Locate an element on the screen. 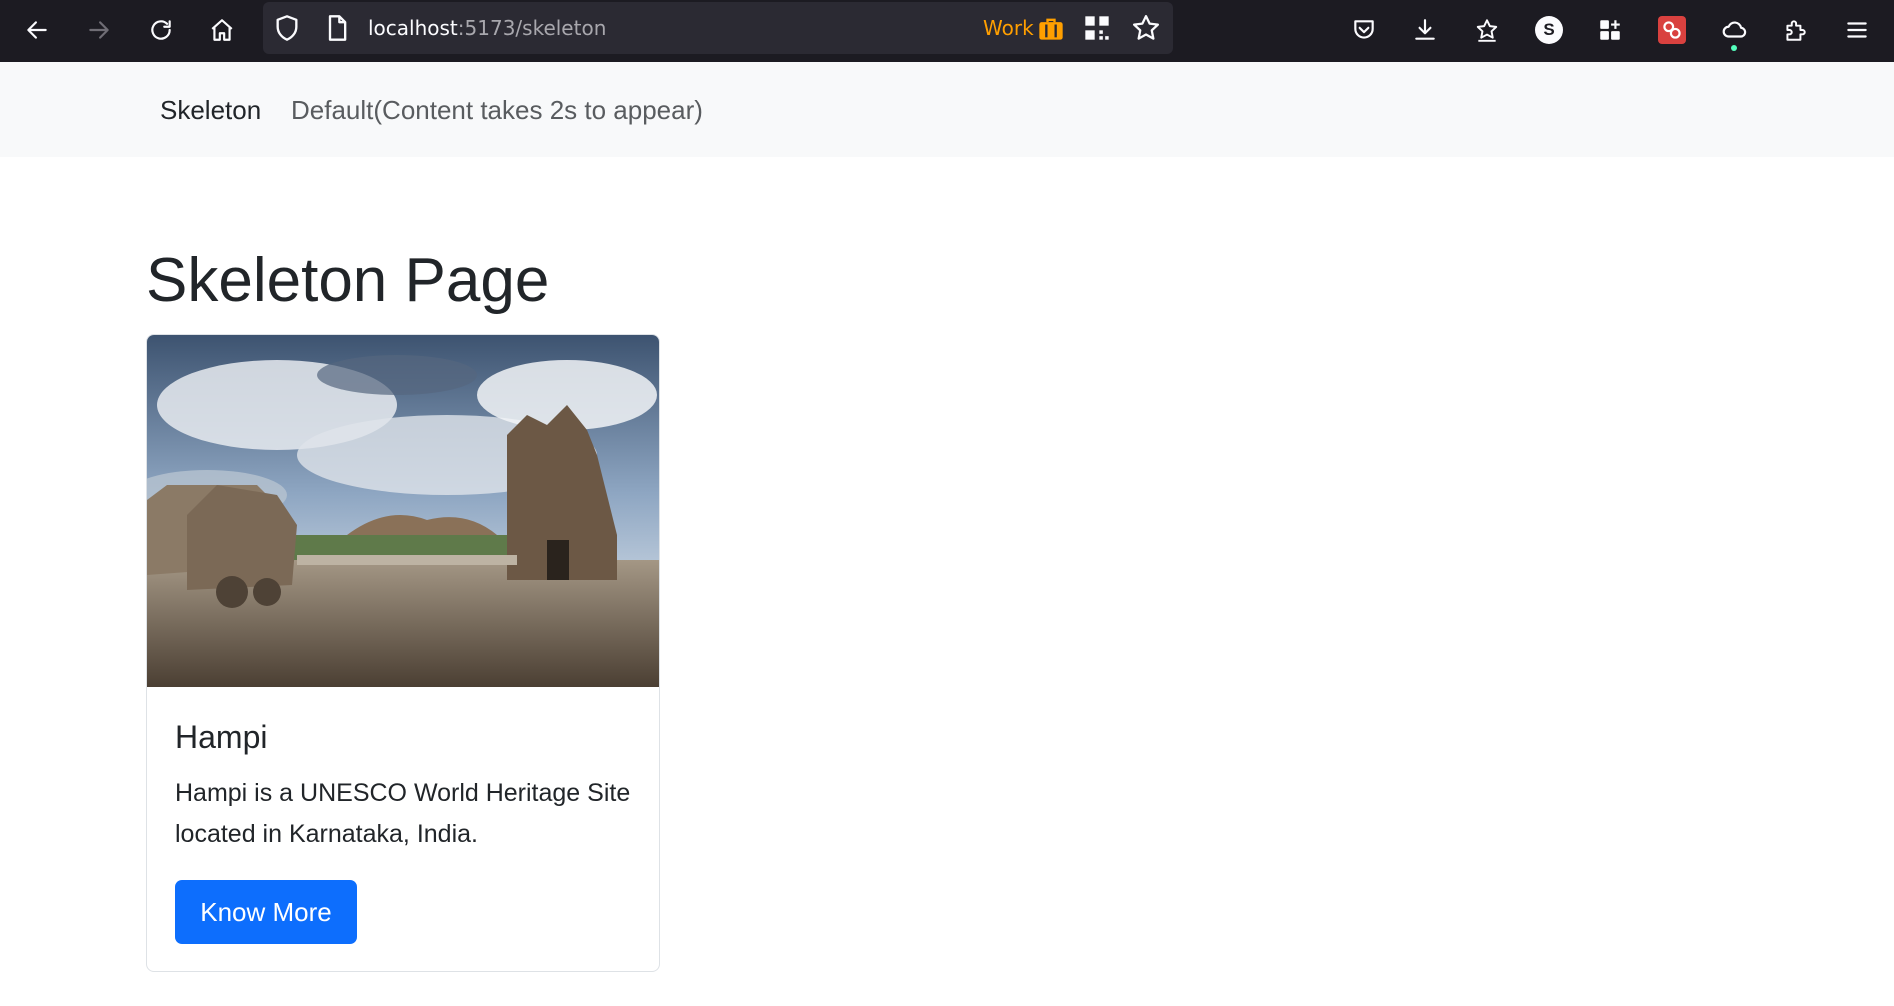 The height and width of the screenshot is (1006, 1894). browser-toolbar: localhost:5173/skeleton Work S is located at coordinates (947, 31).